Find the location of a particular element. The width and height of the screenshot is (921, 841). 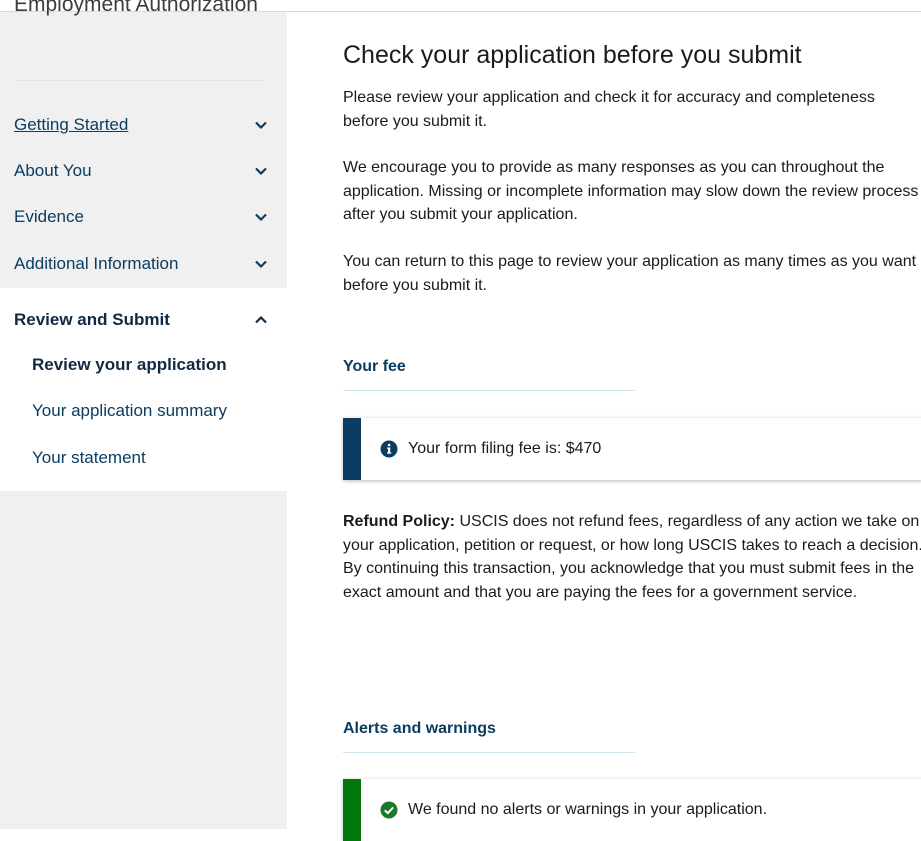

sidebar-item-review-and-submit: Review and Submit is located at coordinates (141, 320).